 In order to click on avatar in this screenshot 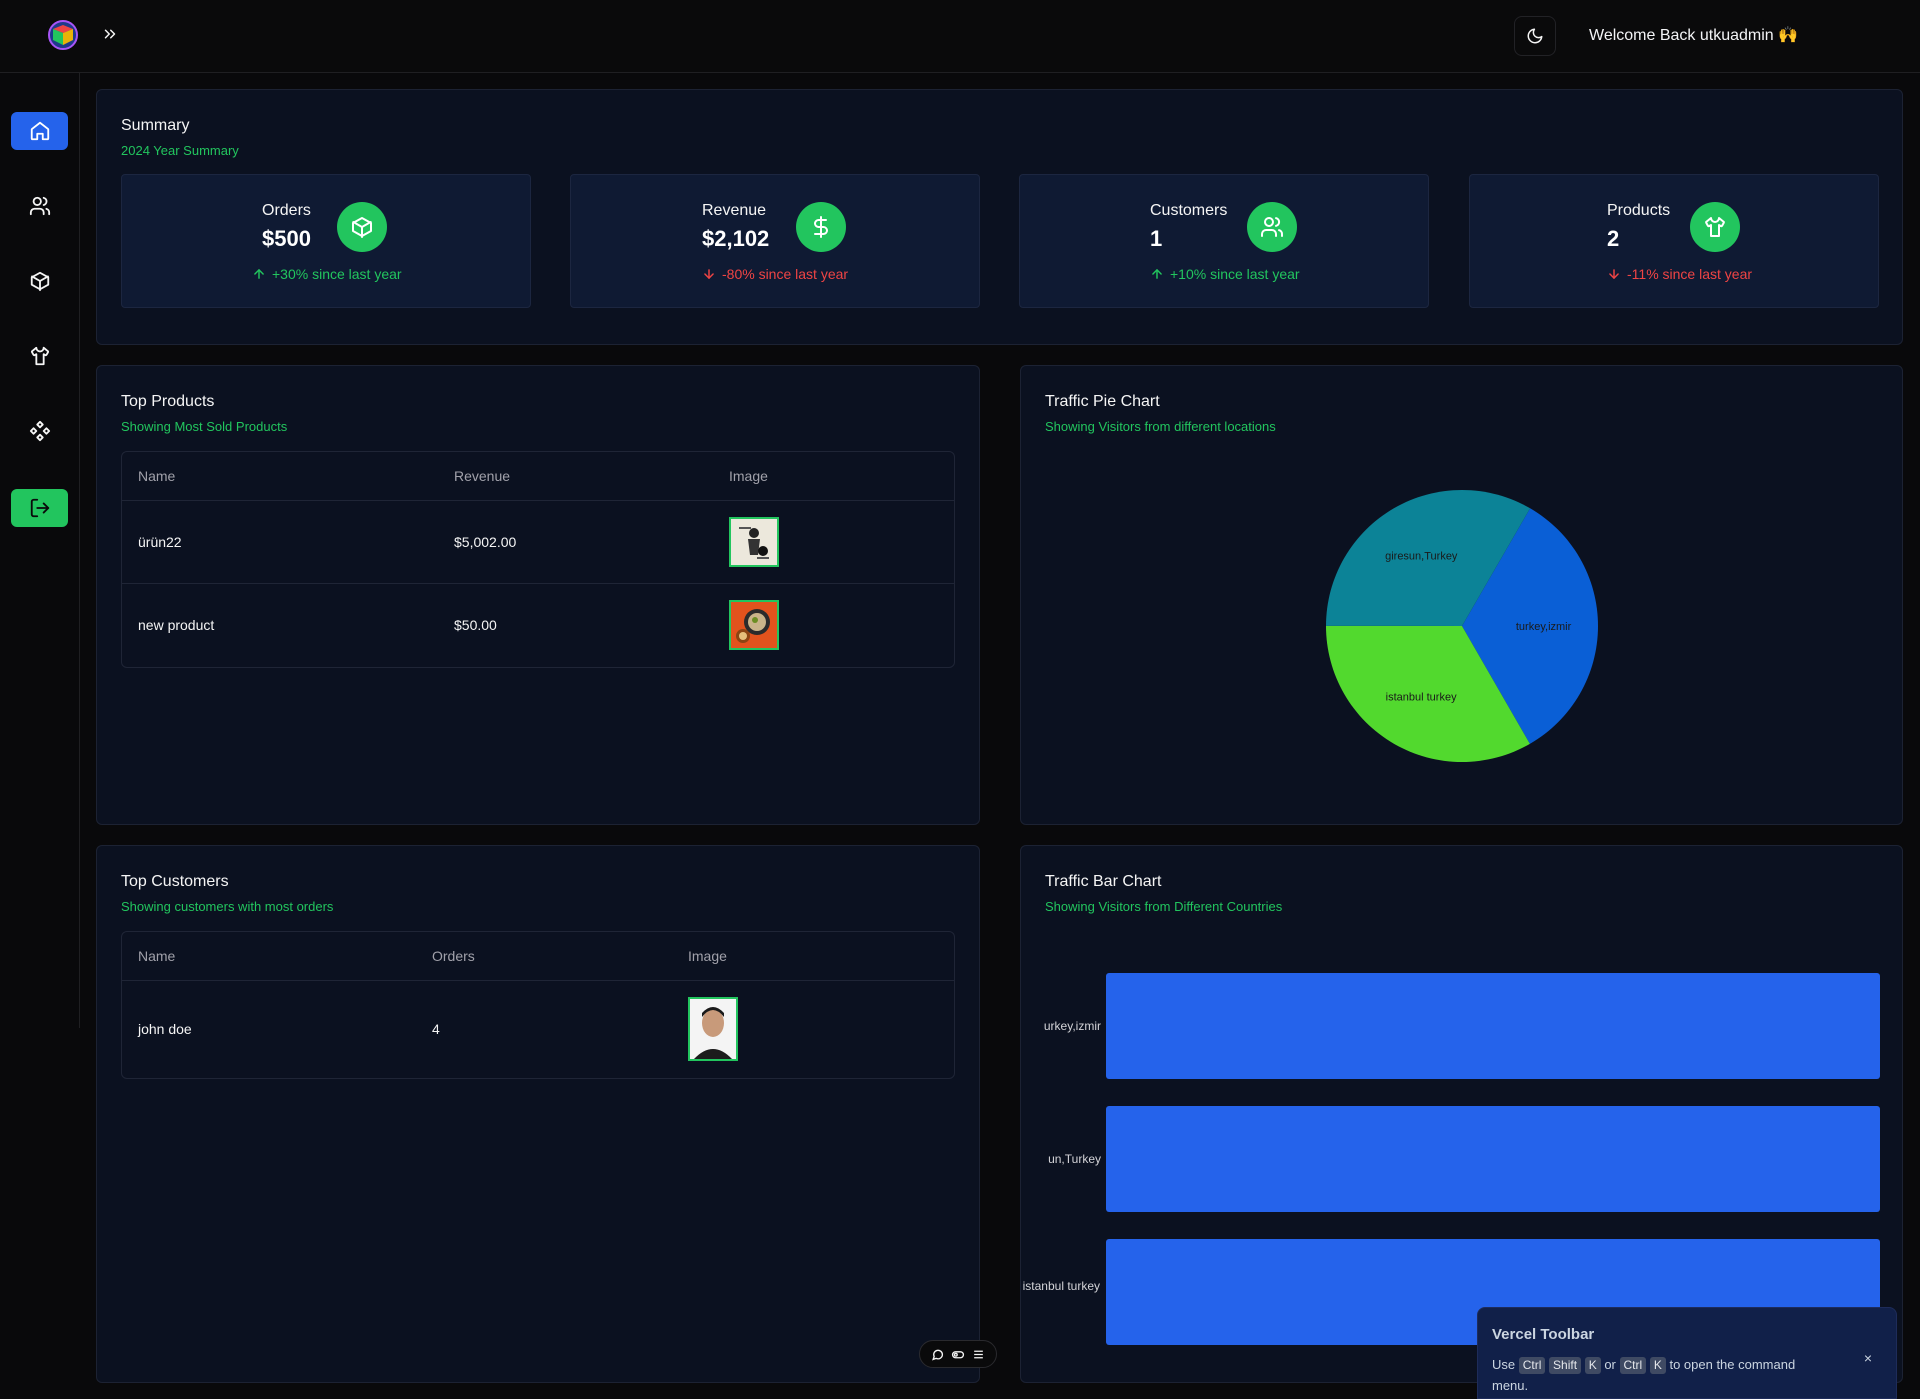, I will do `click(713, 1029)`.